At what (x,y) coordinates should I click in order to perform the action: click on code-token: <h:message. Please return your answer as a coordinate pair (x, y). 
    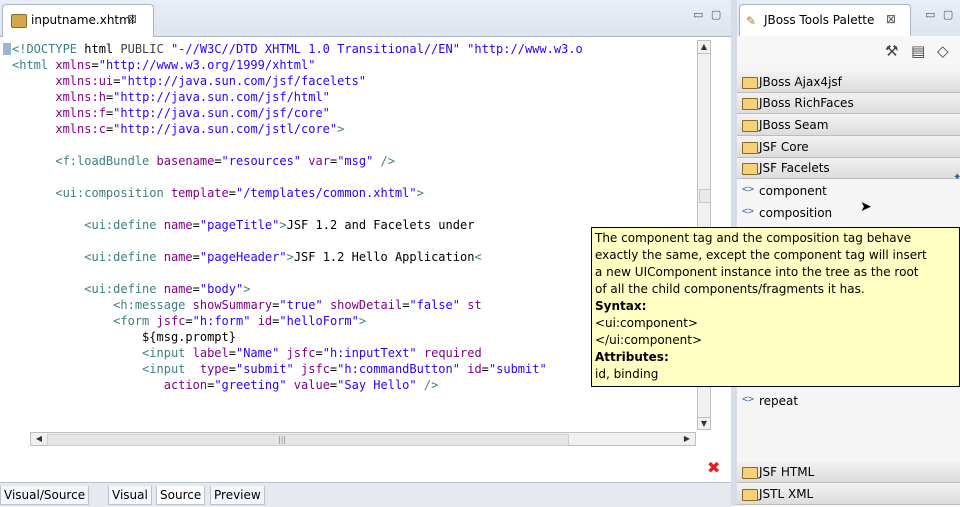
    Looking at the image, I should click on (153, 305).